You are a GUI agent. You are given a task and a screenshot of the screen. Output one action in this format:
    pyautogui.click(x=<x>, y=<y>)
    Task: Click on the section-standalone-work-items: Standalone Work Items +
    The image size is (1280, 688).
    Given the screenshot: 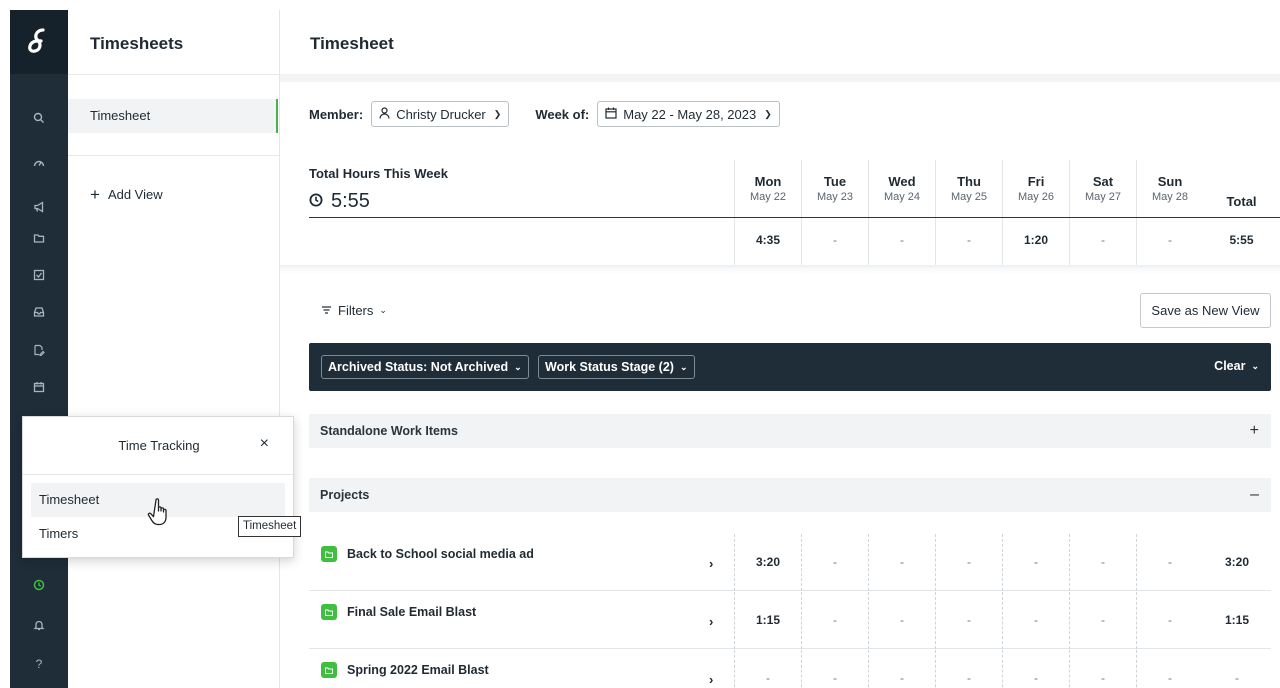 What is the action you would take?
    pyautogui.click(x=790, y=431)
    